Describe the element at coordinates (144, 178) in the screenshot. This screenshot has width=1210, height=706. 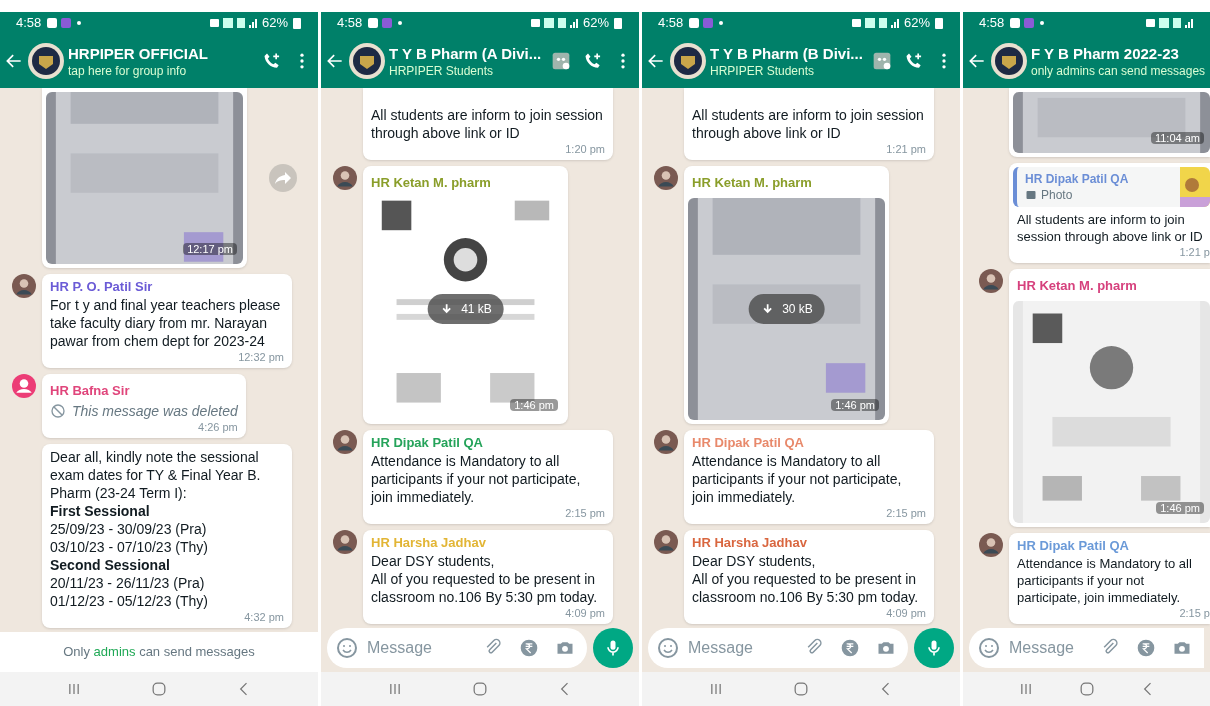
I see `image-bubble: 12:17 pm` at that location.